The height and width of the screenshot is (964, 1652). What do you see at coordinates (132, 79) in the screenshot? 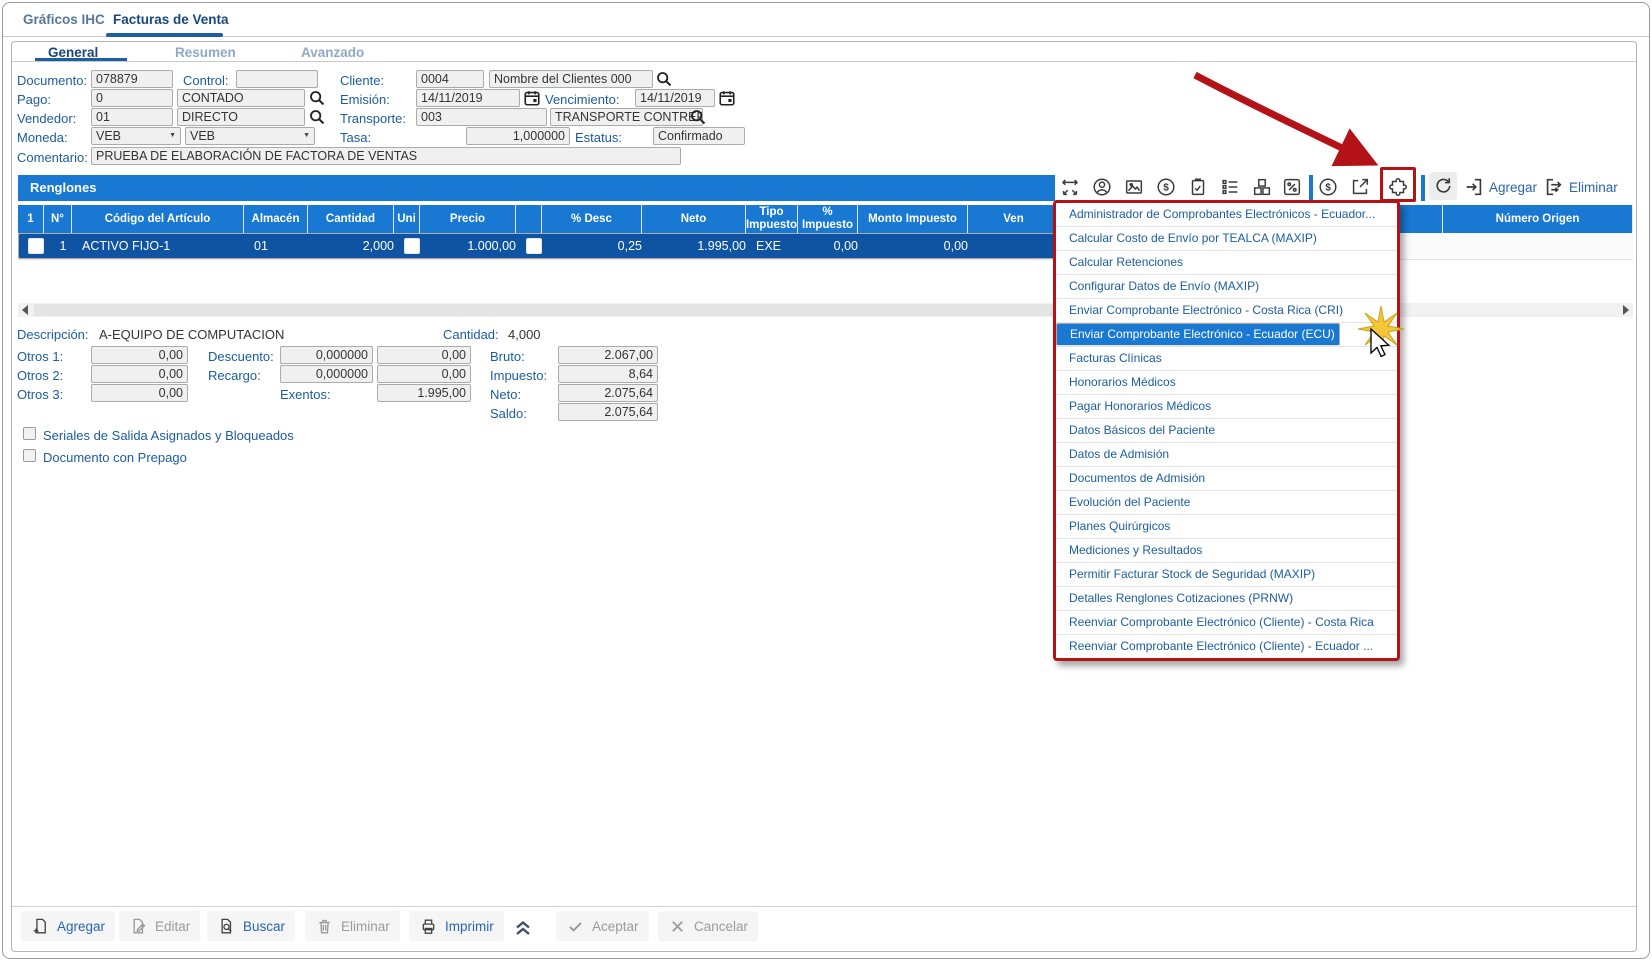
I see `documento-field: 078879` at bounding box center [132, 79].